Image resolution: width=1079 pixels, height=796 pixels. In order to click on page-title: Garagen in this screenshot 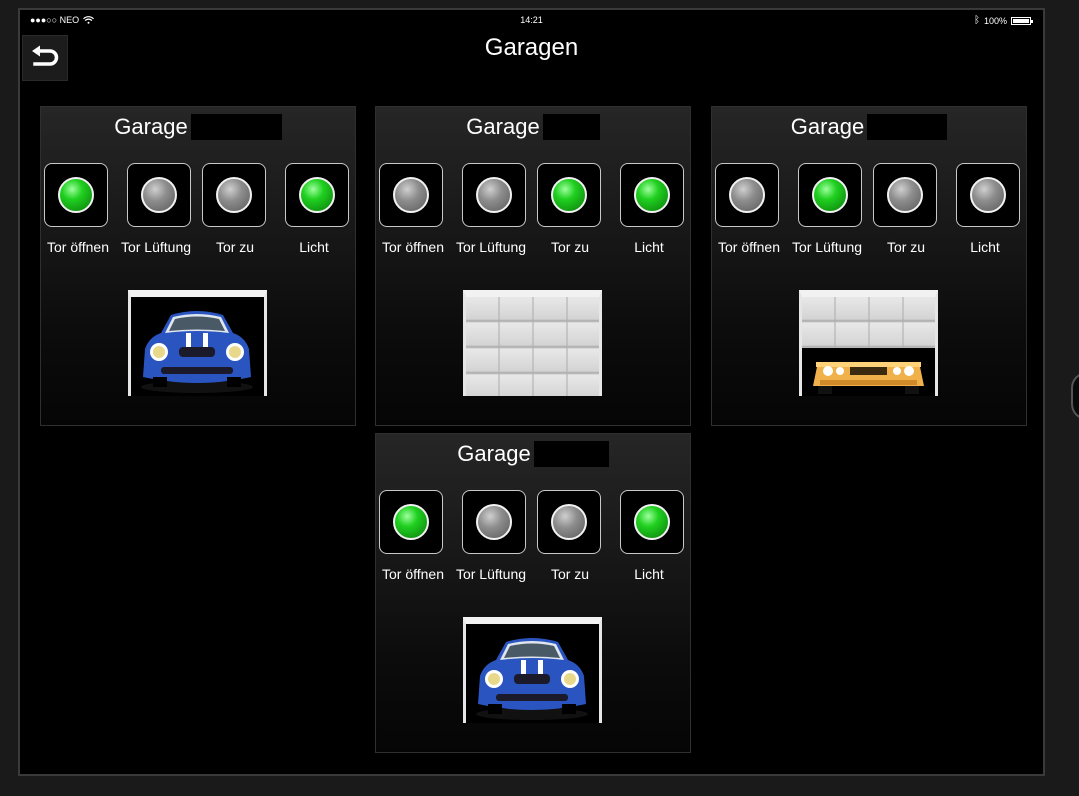, I will do `click(531, 47)`.